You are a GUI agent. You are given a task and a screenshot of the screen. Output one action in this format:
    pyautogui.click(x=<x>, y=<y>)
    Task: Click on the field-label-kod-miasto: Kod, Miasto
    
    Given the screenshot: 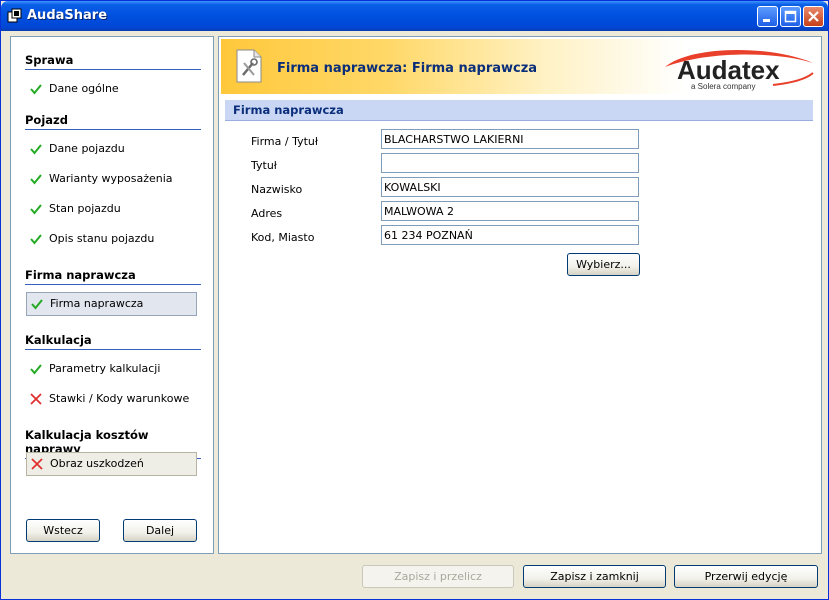 What is the action you would take?
    pyautogui.click(x=283, y=237)
    